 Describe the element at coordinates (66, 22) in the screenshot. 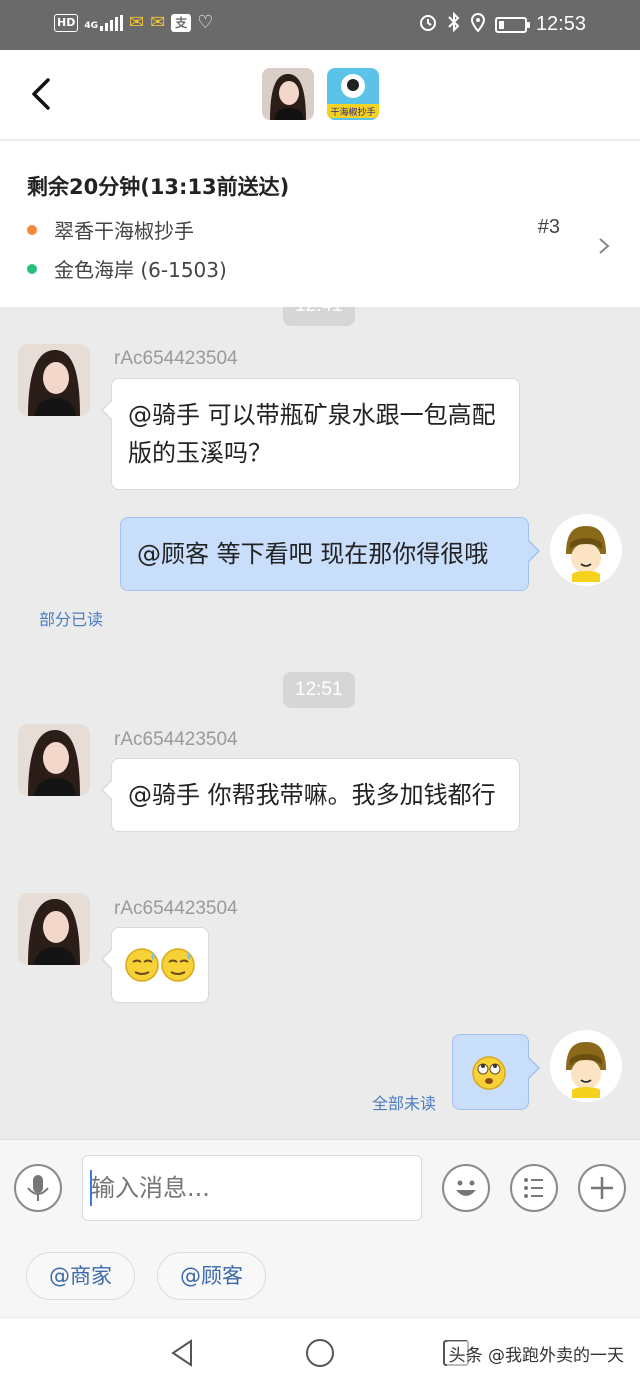

I see `hd-icon: HD` at that location.